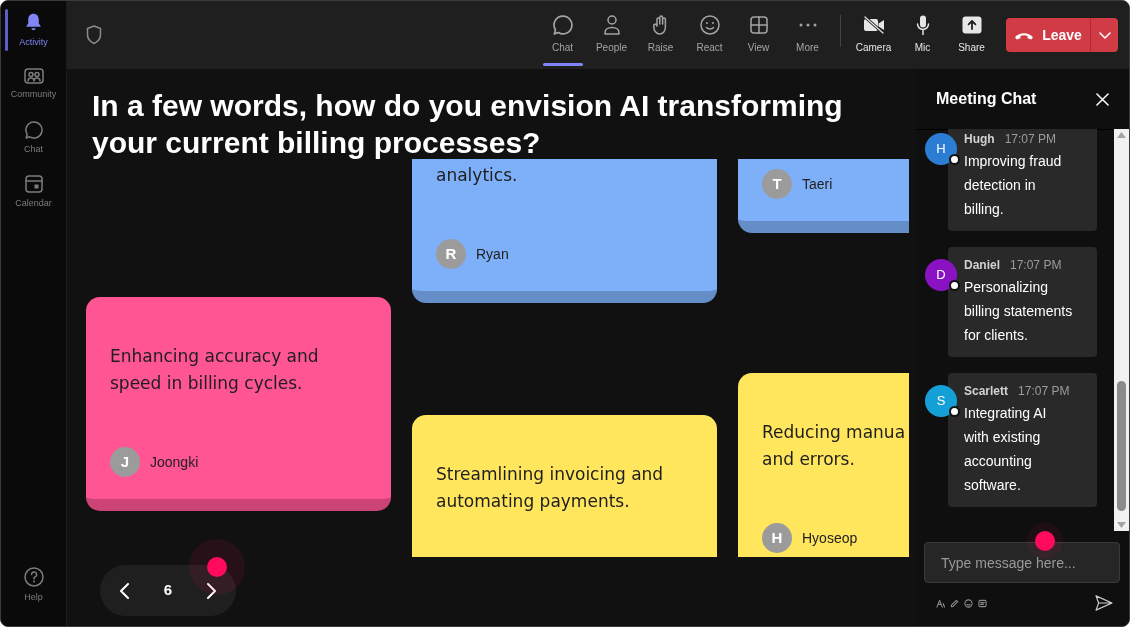 The width and height of the screenshot is (1130, 627). I want to click on toolbar-button: More, so click(807, 35).